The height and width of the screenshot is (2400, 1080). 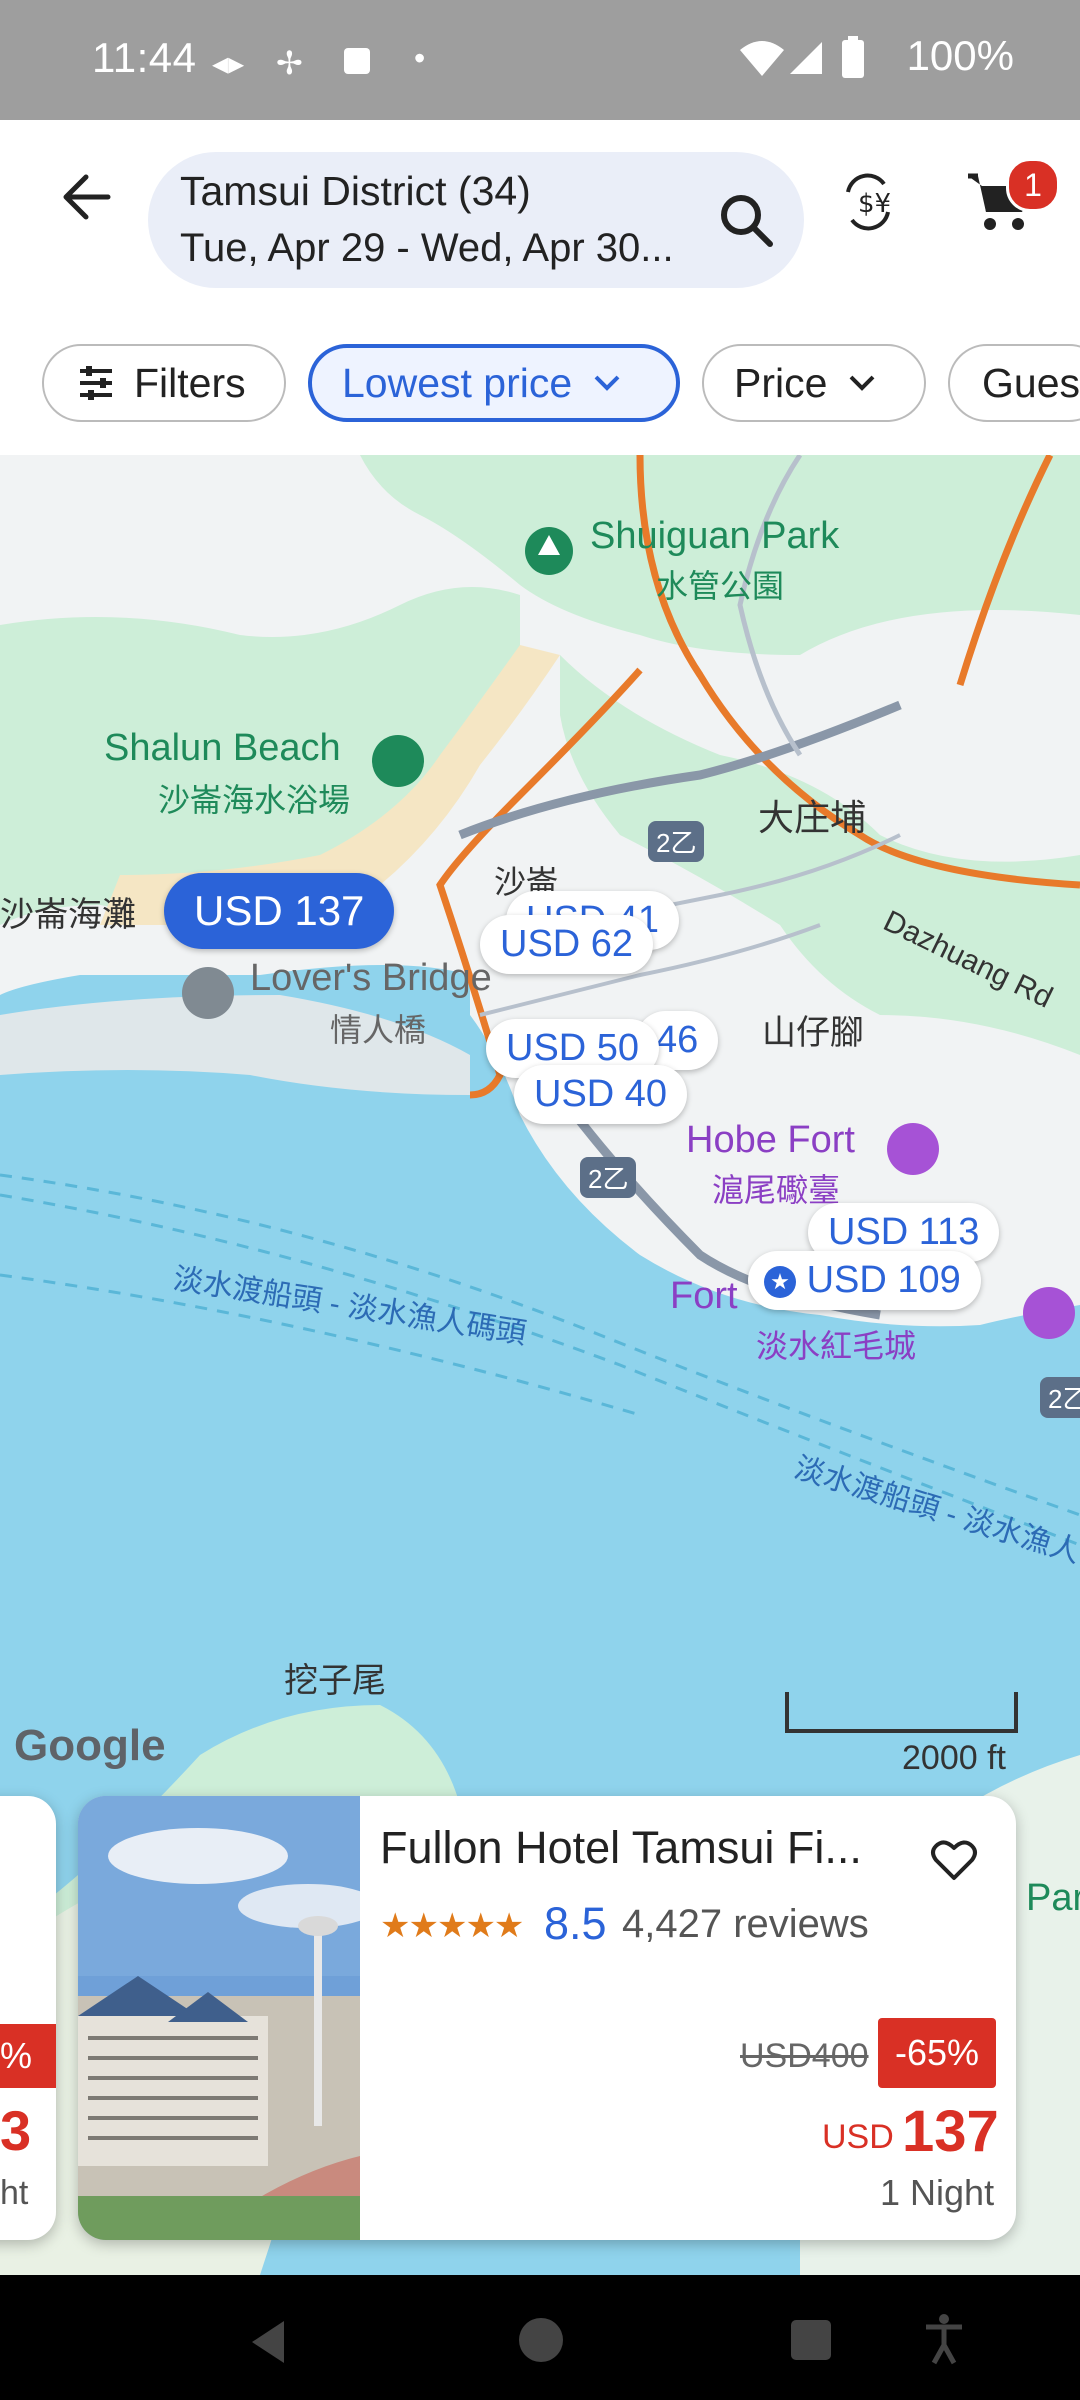 What do you see at coordinates (804, 2056) in the screenshot?
I see `original-price: USD400` at bounding box center [804, 2056].